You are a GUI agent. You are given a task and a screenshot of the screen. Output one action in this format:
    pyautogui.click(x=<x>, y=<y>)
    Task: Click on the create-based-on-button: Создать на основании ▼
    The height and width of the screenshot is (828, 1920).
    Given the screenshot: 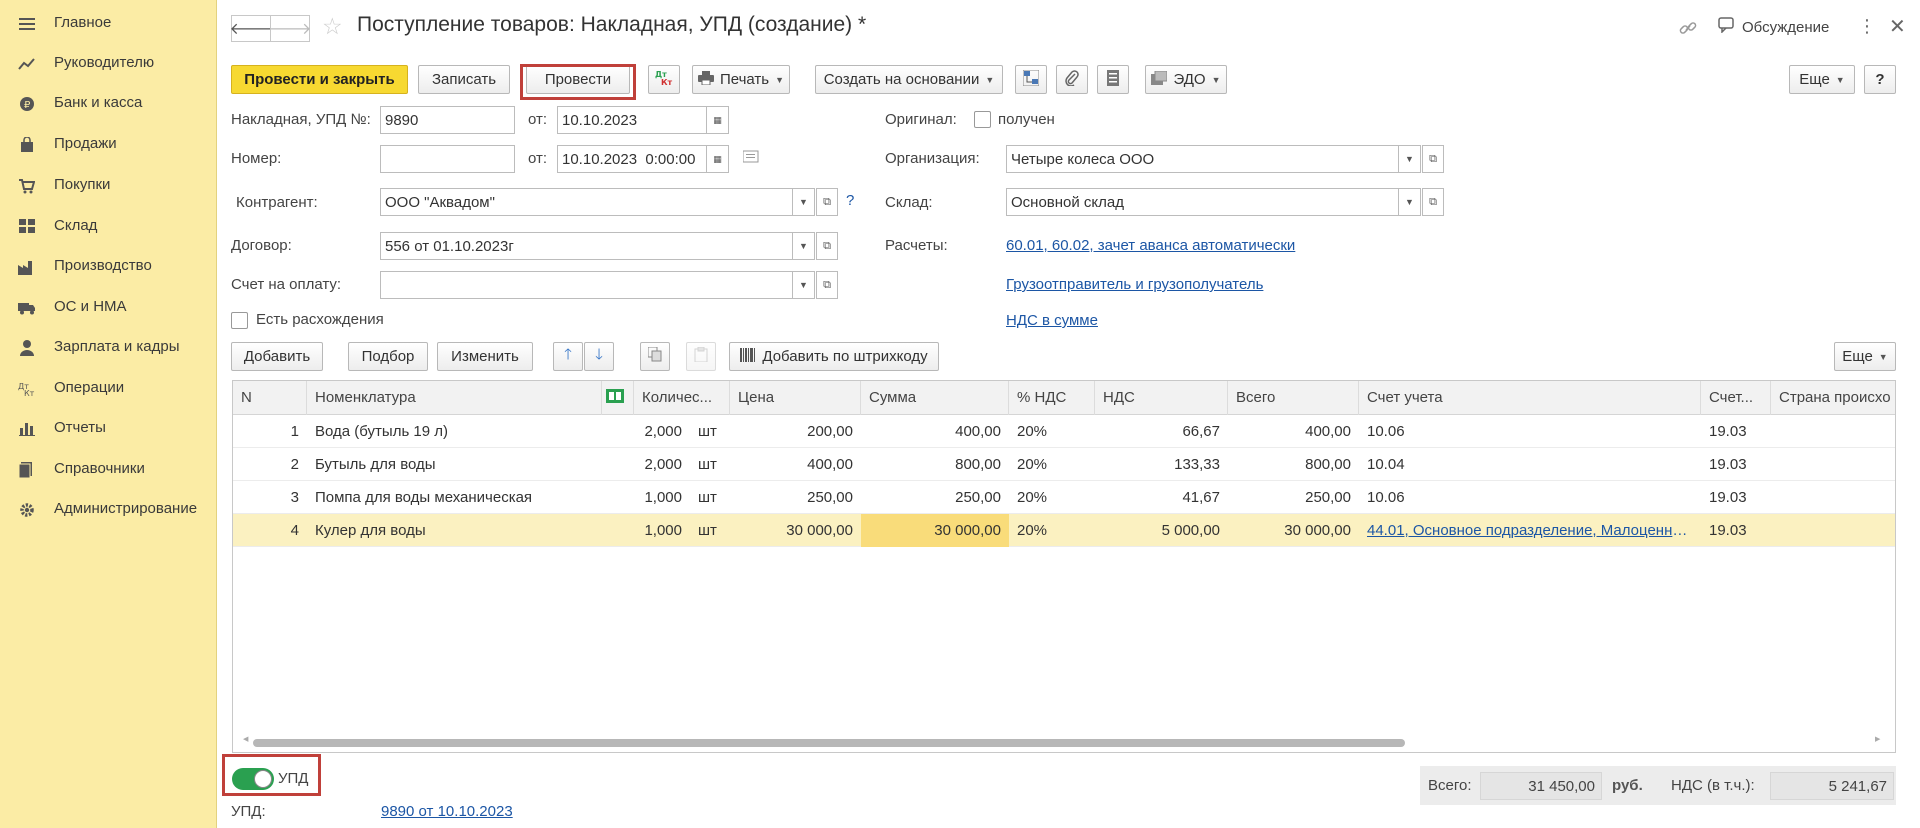 What is the action you would take?
    pyautogui.click(x=909, y=79)
    